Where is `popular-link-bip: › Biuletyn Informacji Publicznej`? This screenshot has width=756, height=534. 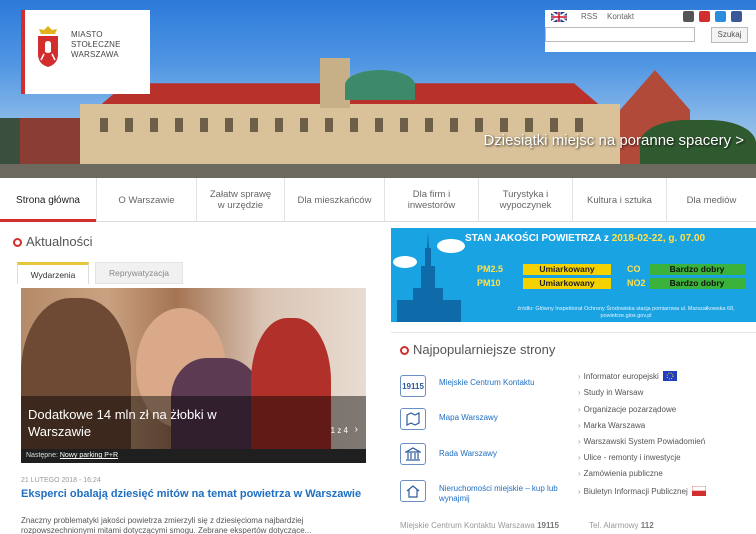
popular-link-bip: › Biuletyn Informacji Publicznej is located at coordinates (642, 491).